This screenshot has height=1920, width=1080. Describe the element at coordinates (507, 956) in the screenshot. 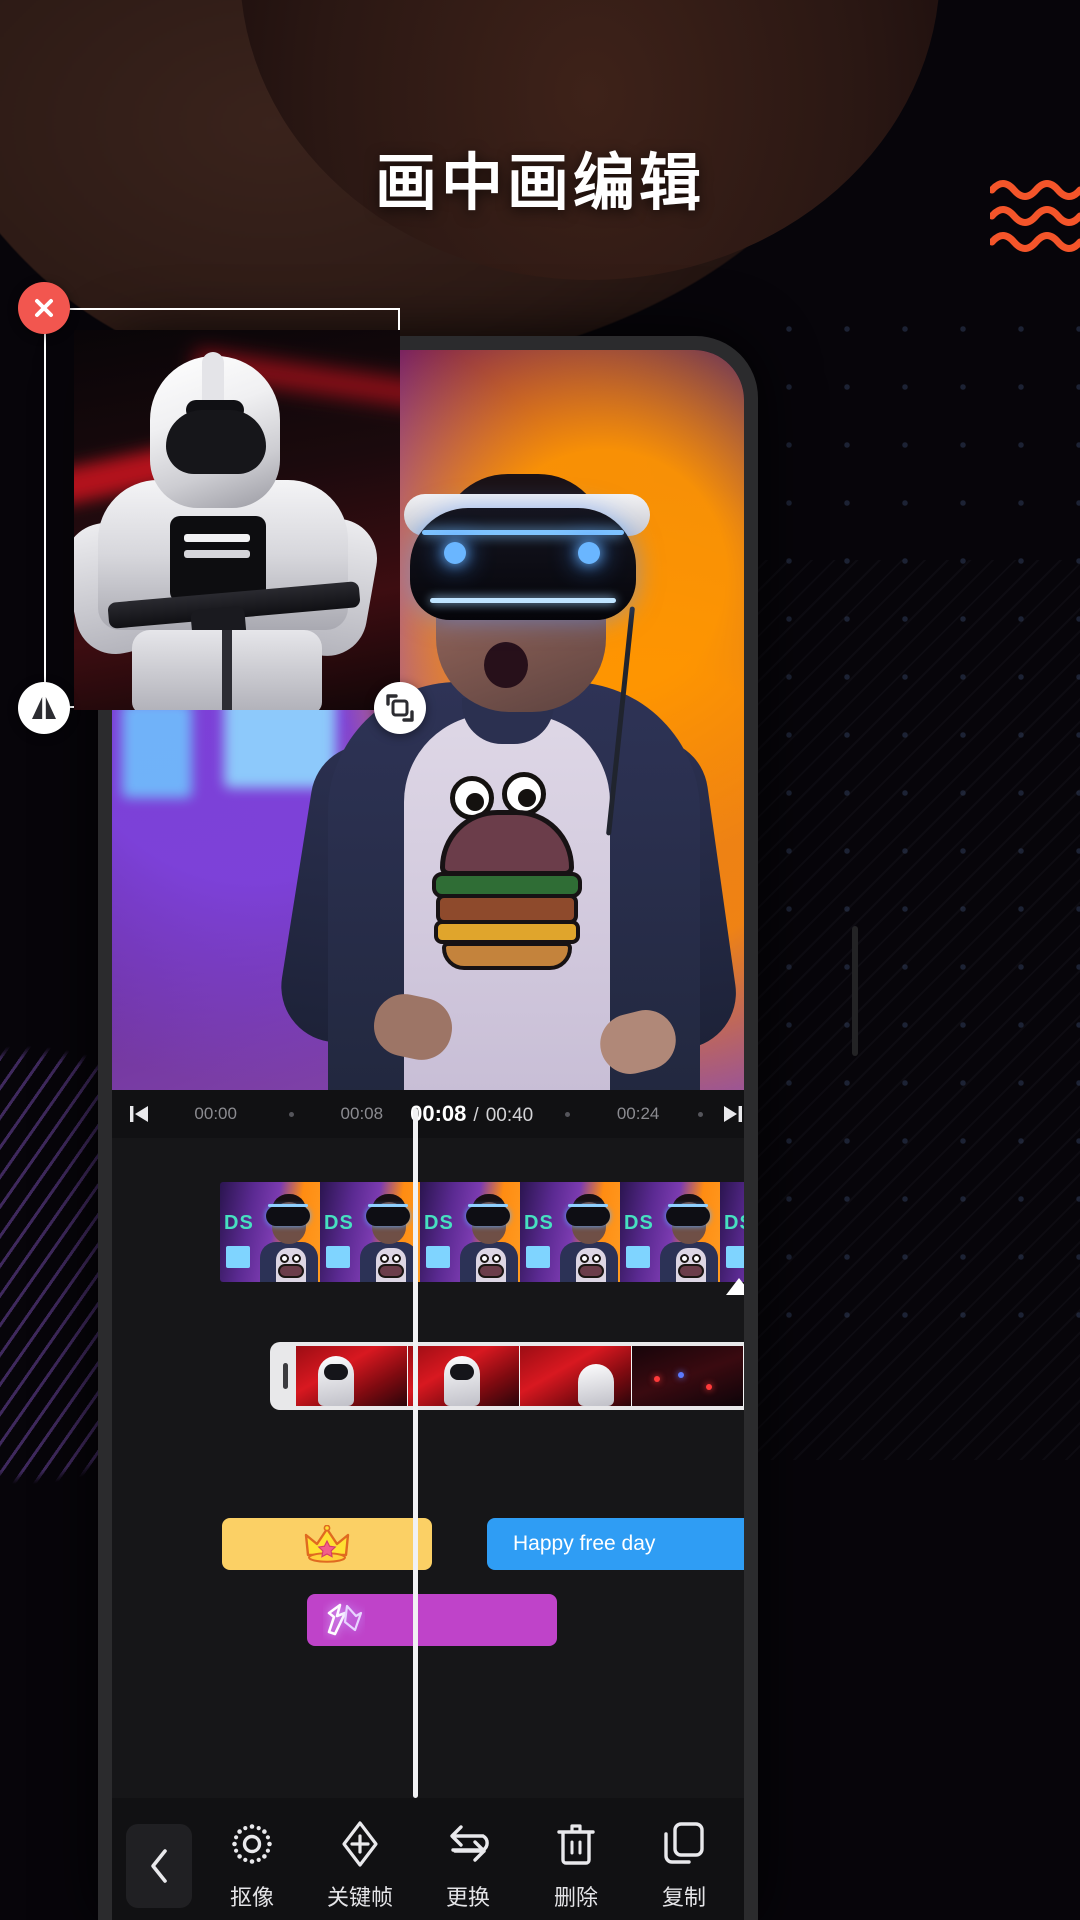

I see `burger-bottom-bun` at that location.